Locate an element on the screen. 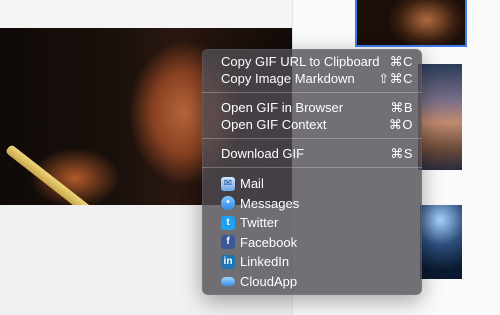 This screenshot has width=500, height=315. share-item-label: Twitter is located at coordinates (259, 222).